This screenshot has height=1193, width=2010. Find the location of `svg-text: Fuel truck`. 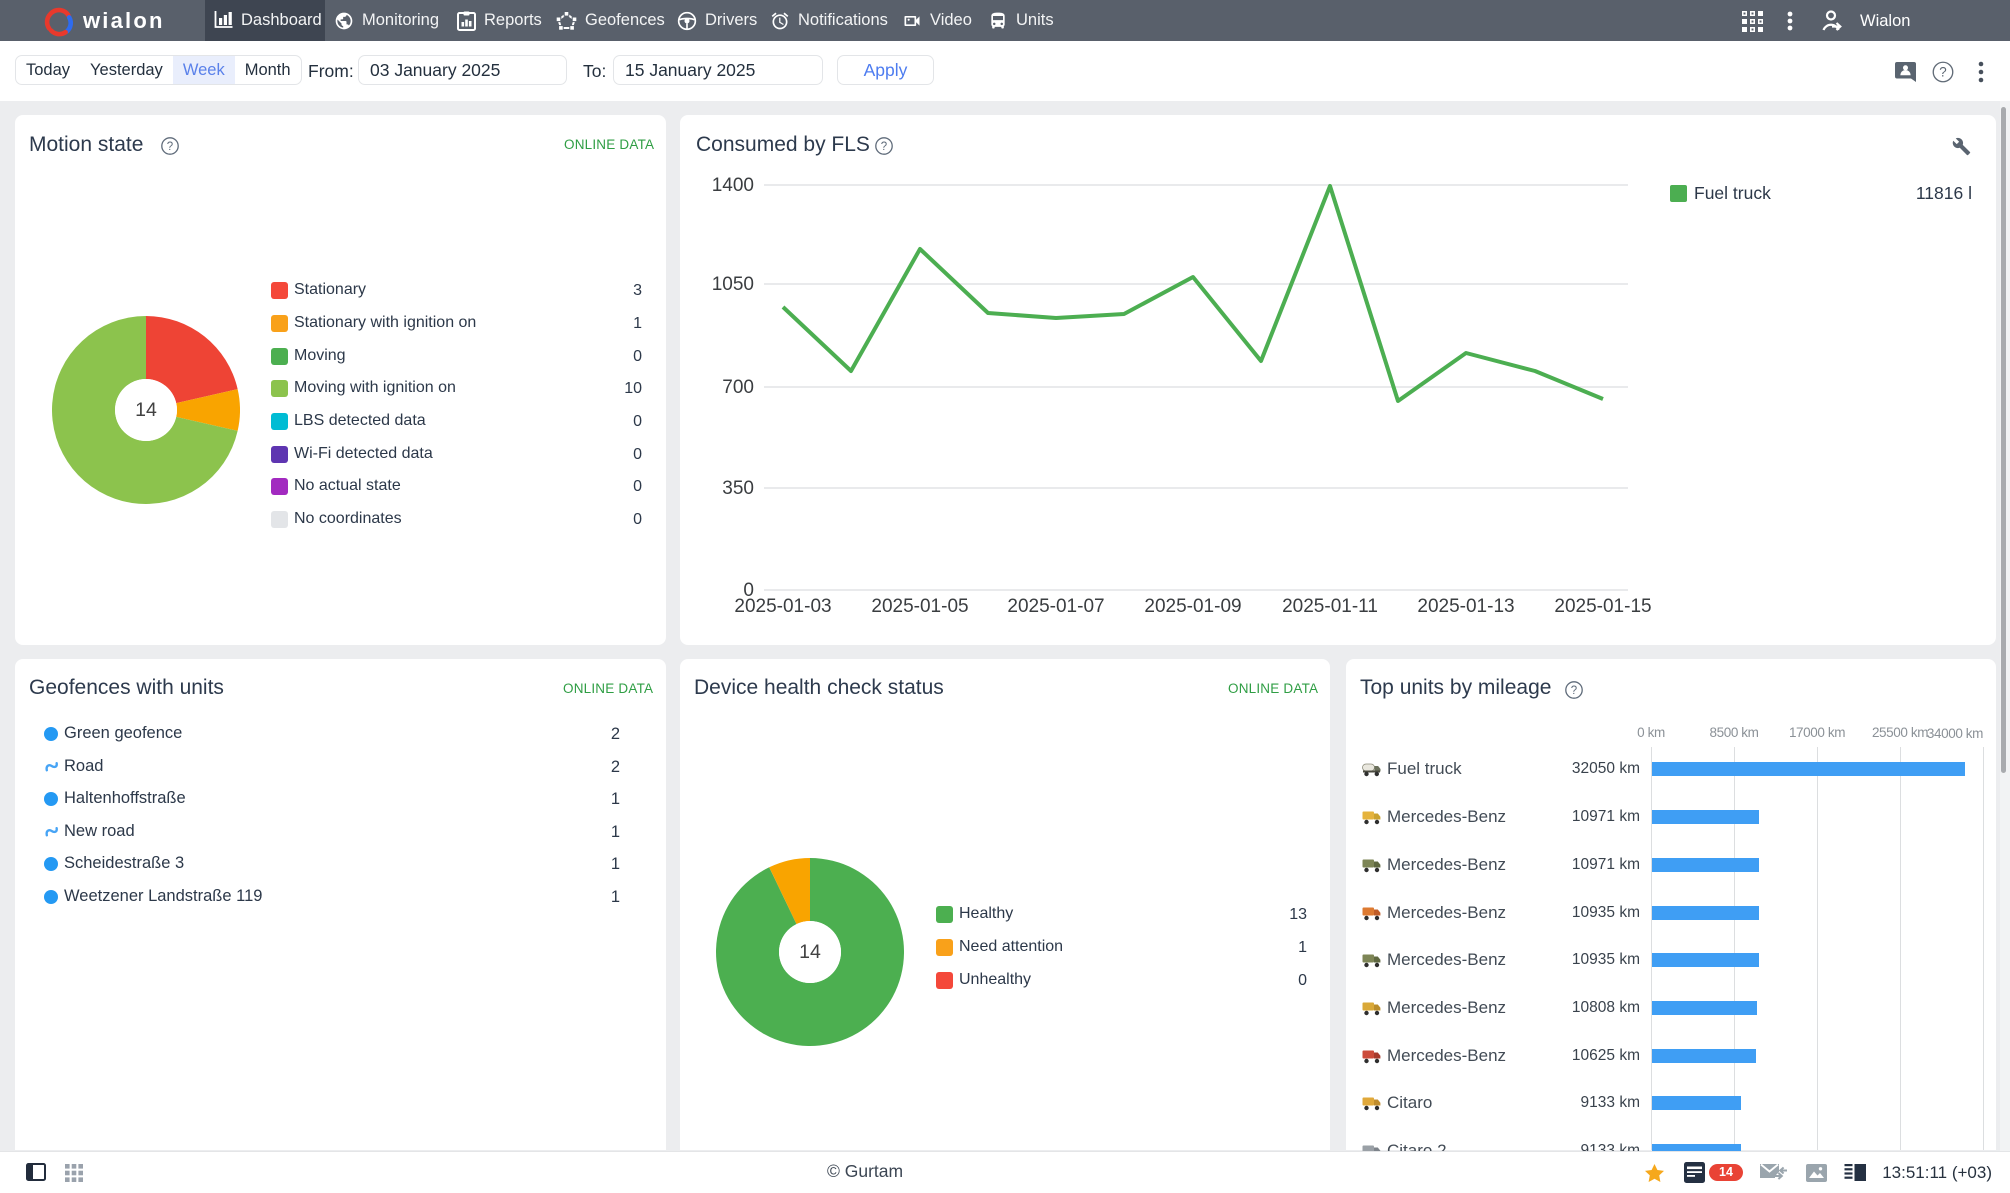

svg-text: Fuel truck is located at coordinates (1732, 193).